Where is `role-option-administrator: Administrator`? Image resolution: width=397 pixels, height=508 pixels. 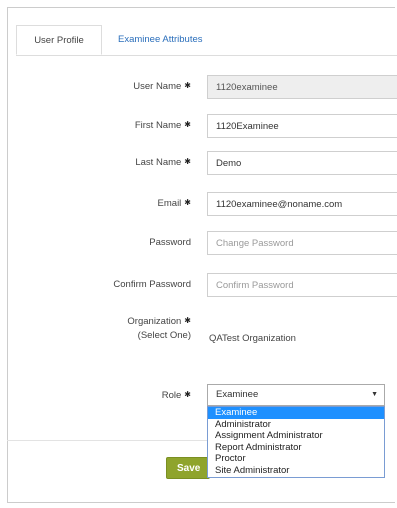
role-option-administrator: Administrator is located at coordinates (296, 425).